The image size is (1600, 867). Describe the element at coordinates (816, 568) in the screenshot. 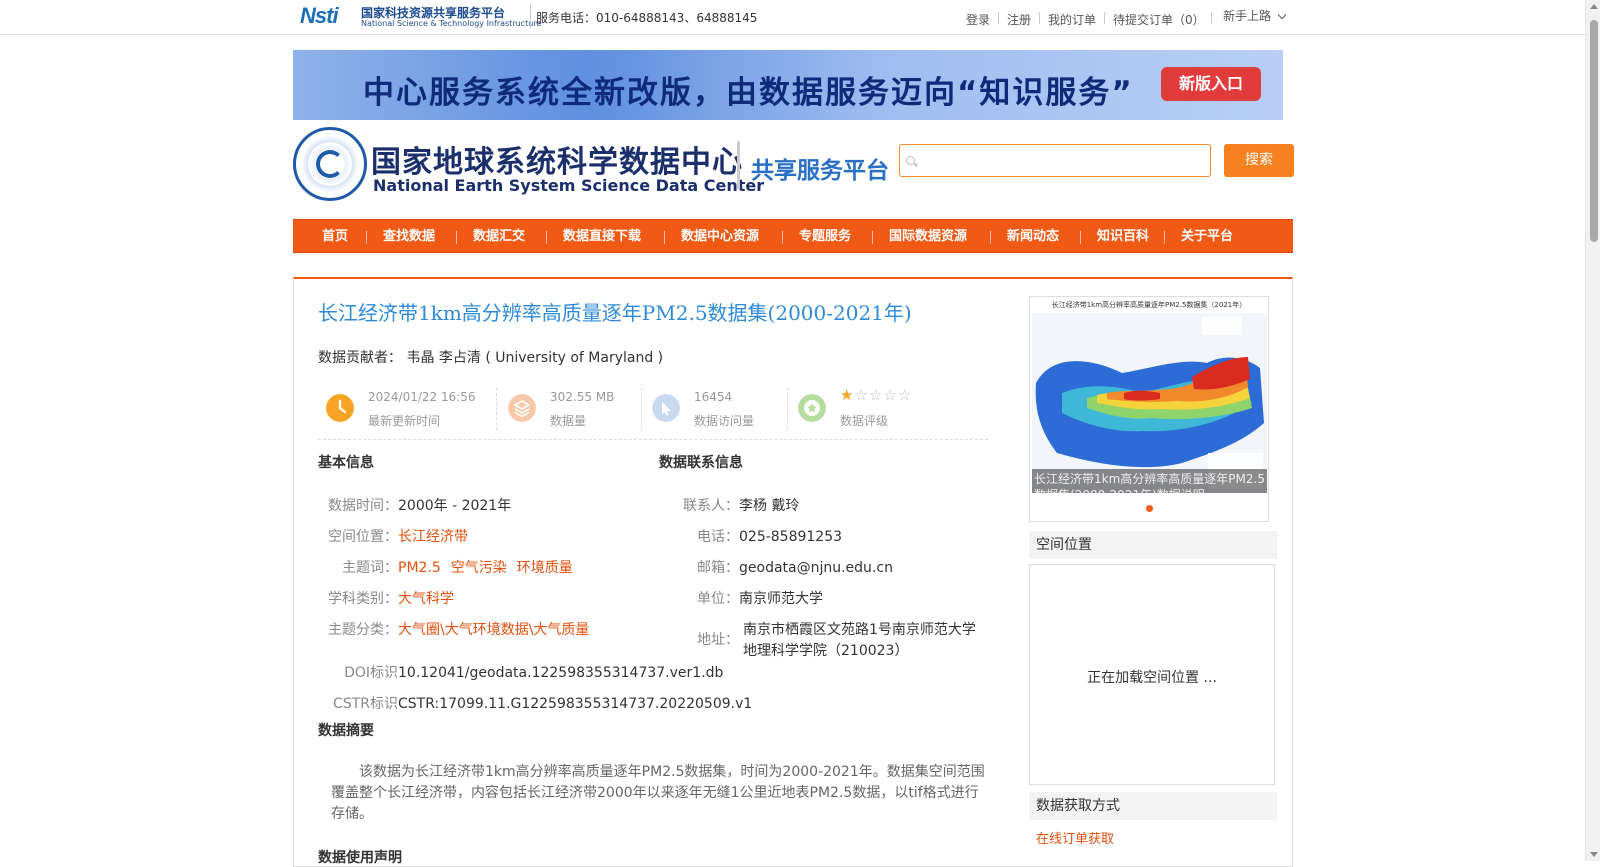

I see `info-value: geodata@njnu.edu.cn` at that location.